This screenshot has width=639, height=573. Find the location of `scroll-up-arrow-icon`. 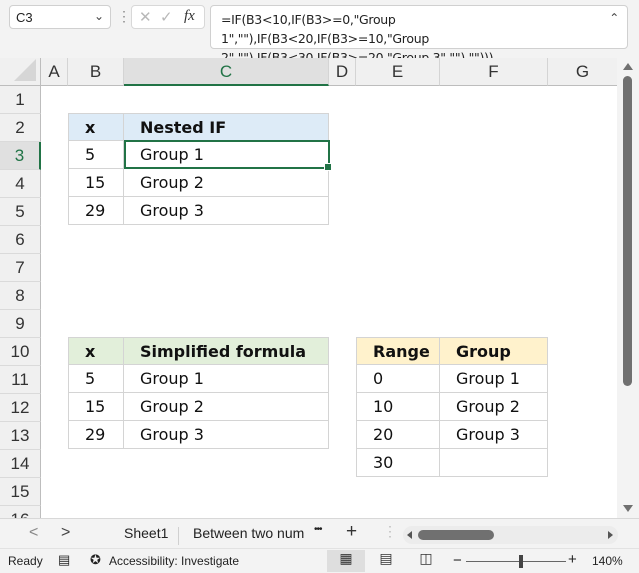

scroll-up-arrow-icon is located at coordinates (628, 66).